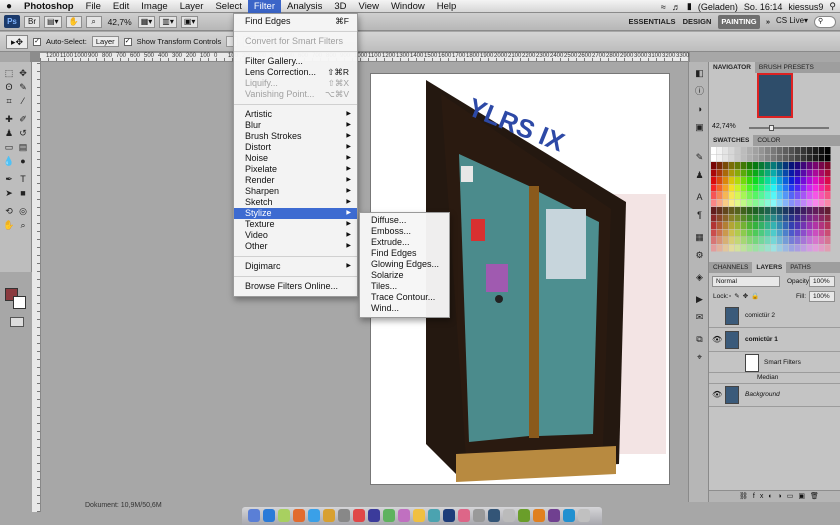  Describe the element at coordinates (404, 275) in the screenshot. I see `stylize-item-solarize: Solarize` at that location.